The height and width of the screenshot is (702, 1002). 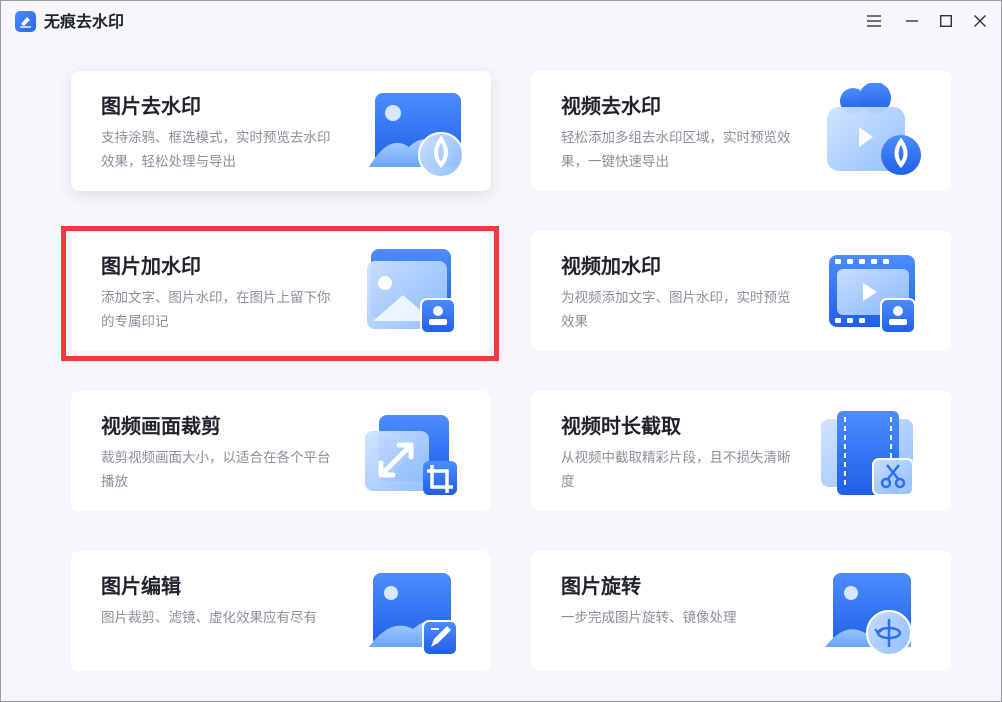 I want to click on video-remove-watermark-icon, so click(x=870, y=132).